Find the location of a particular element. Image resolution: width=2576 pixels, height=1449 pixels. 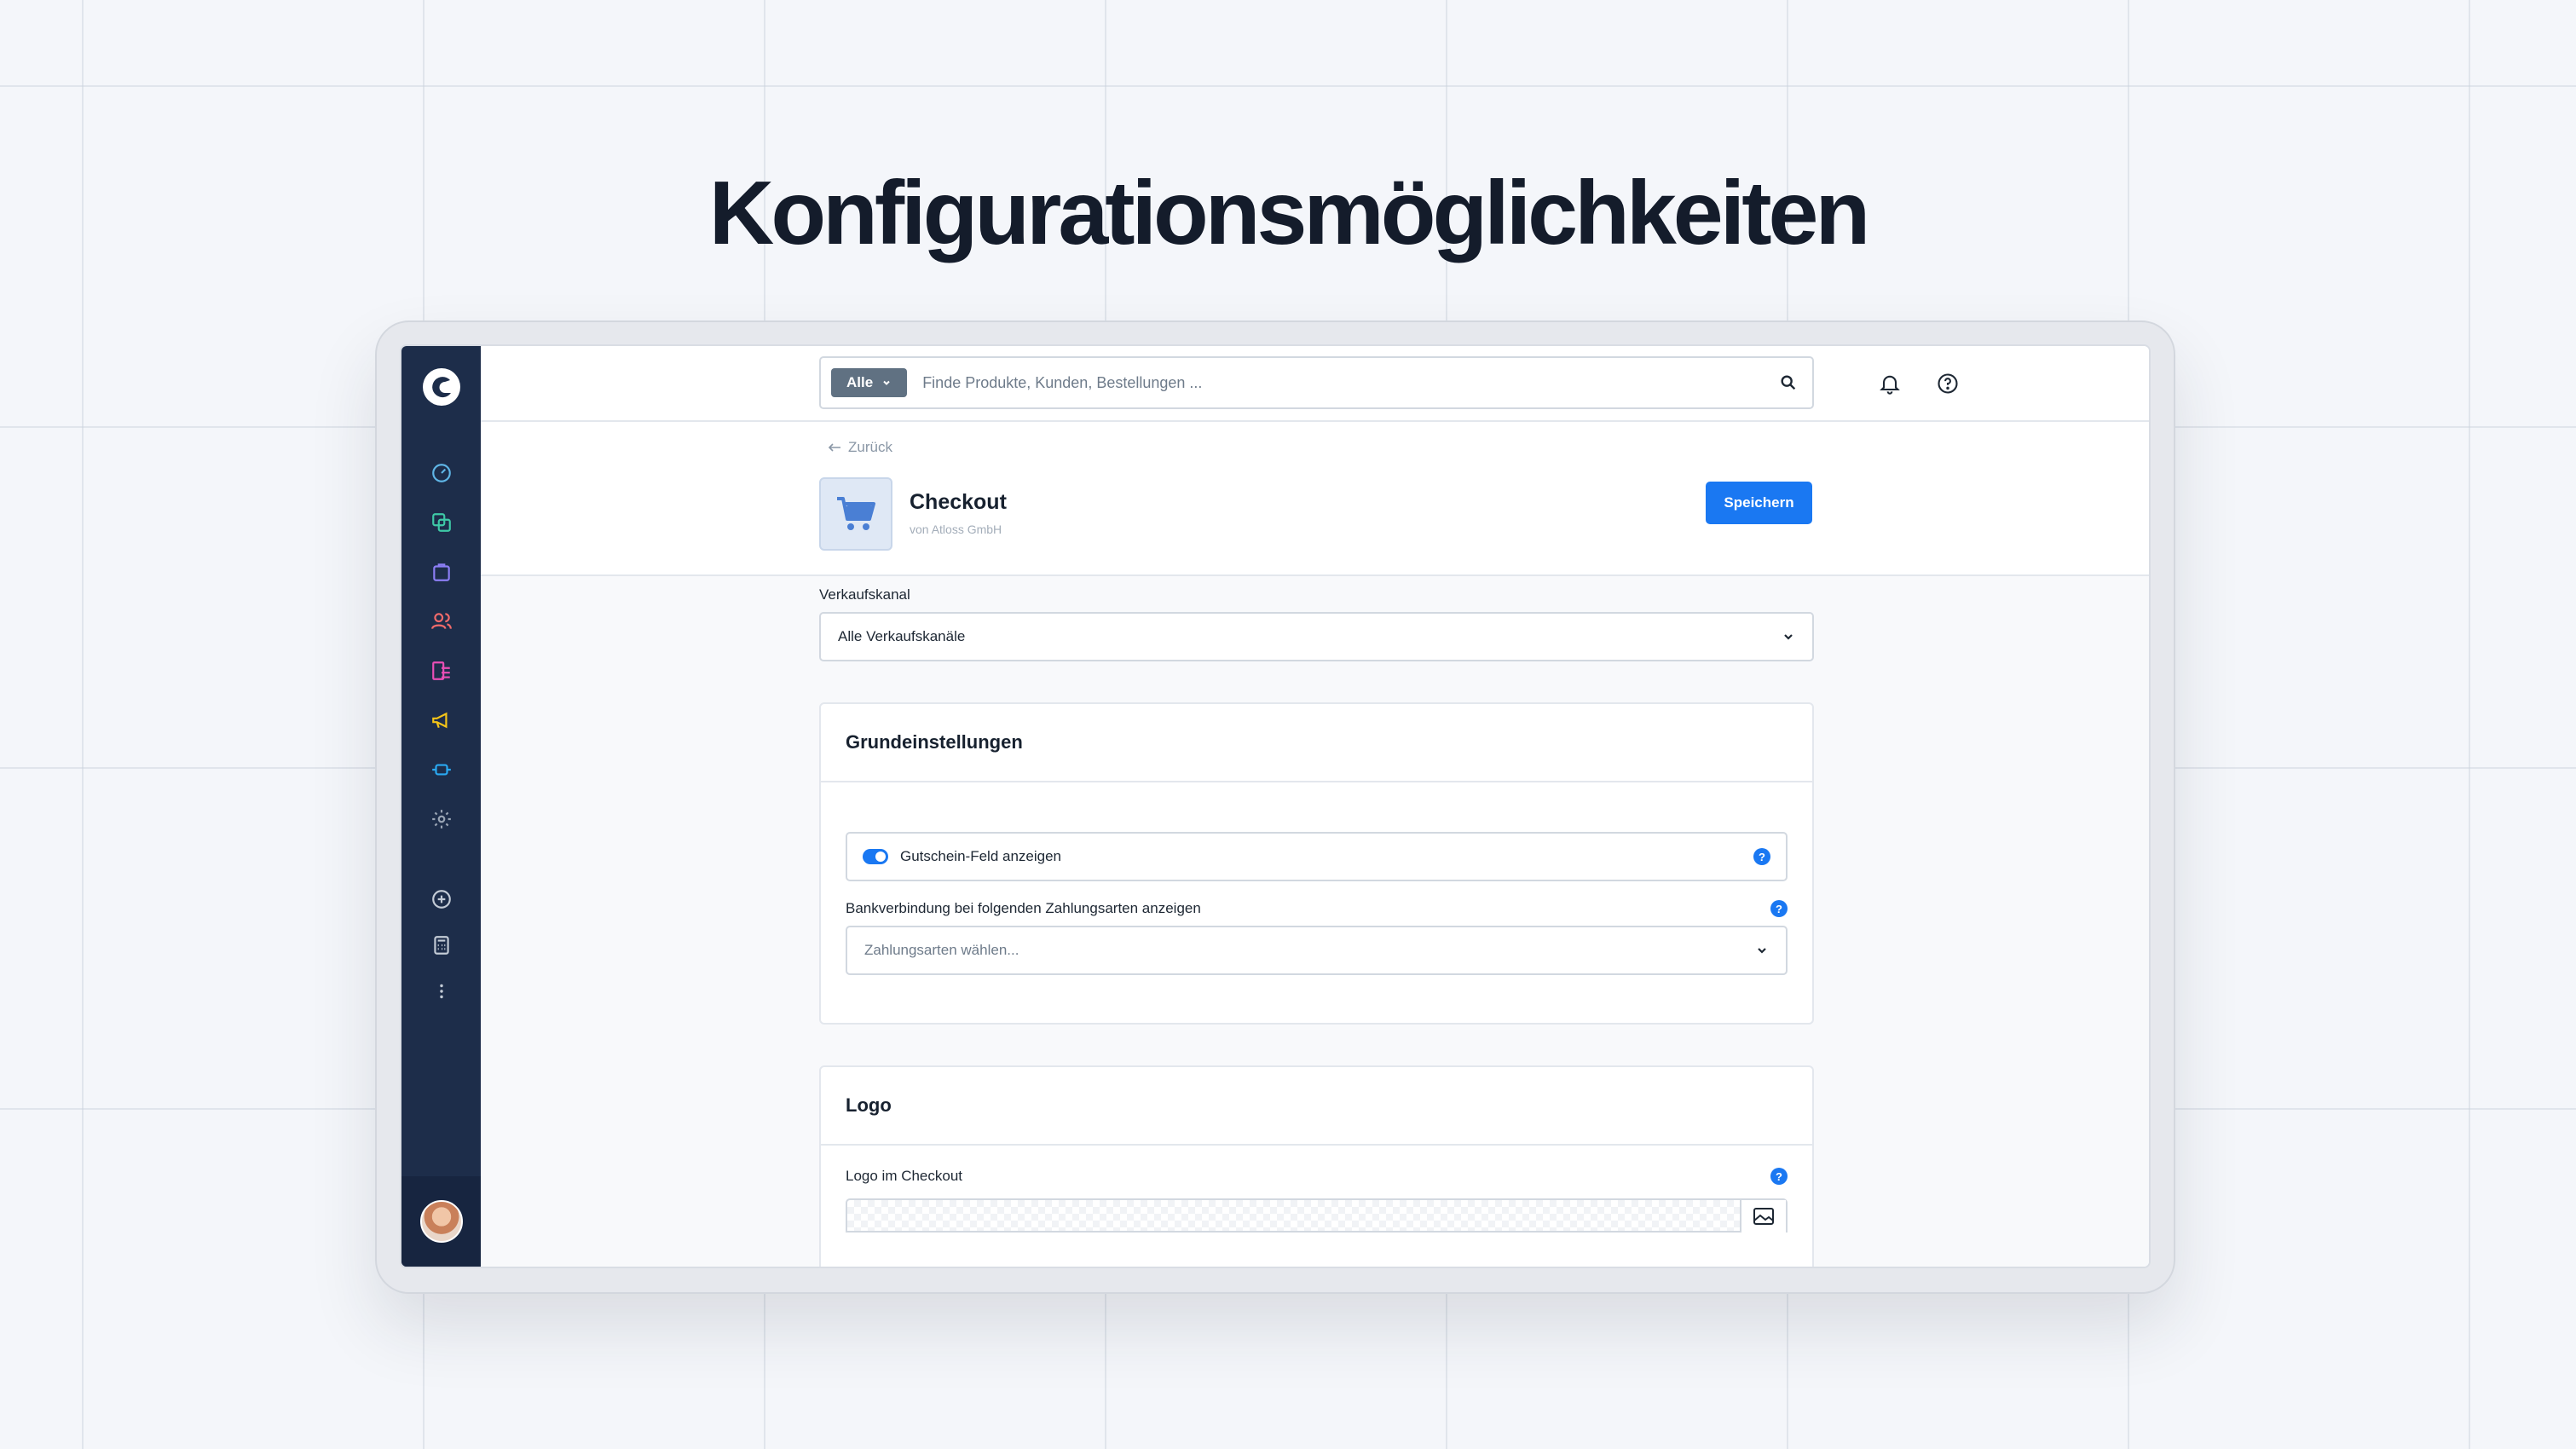

customers-icon is located at coordinates (441, 621).